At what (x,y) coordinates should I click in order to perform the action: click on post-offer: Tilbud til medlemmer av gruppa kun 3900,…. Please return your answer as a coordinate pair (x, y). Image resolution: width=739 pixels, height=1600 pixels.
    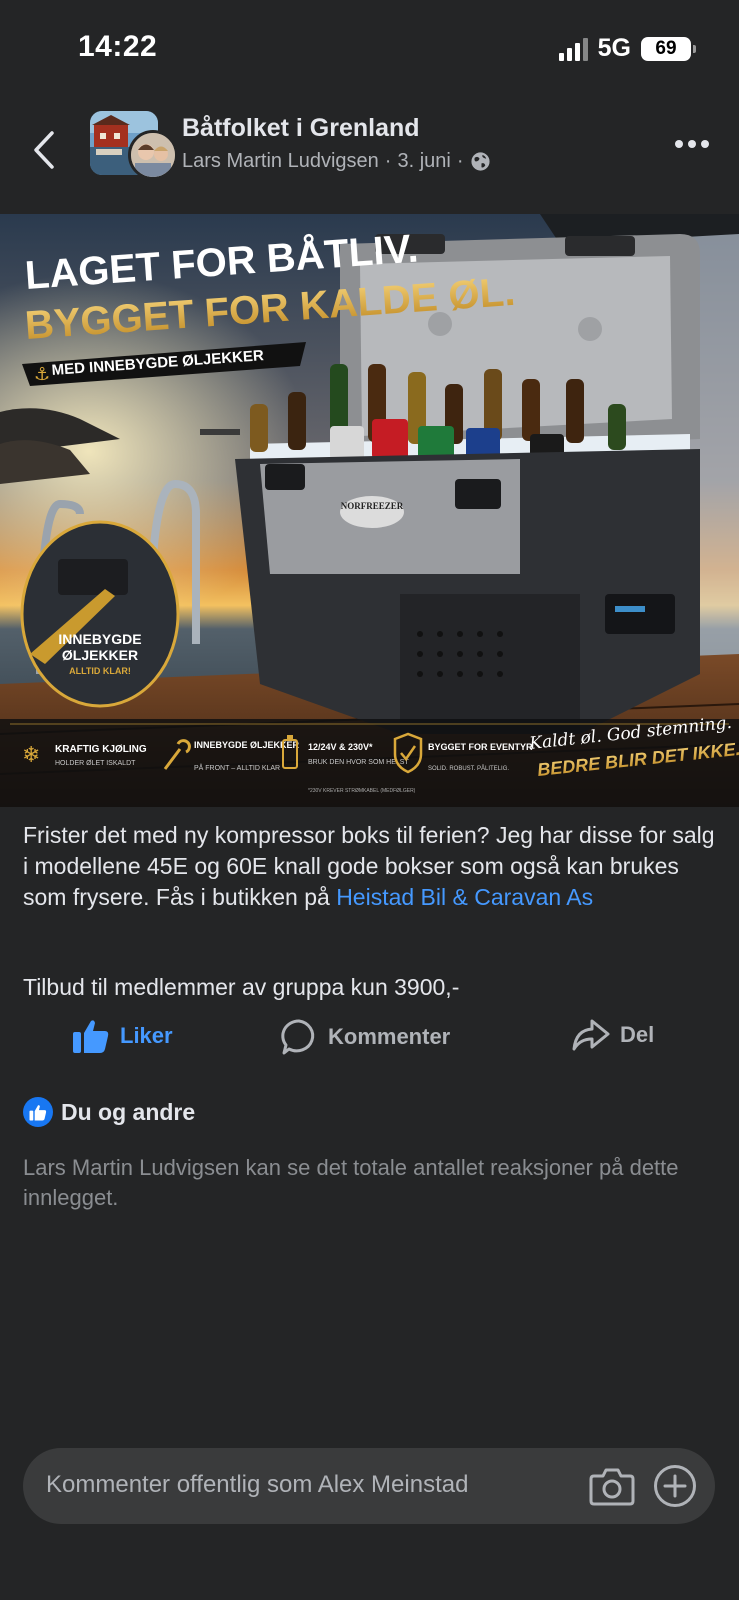
    Looking at the image, I should click on (241, 987).